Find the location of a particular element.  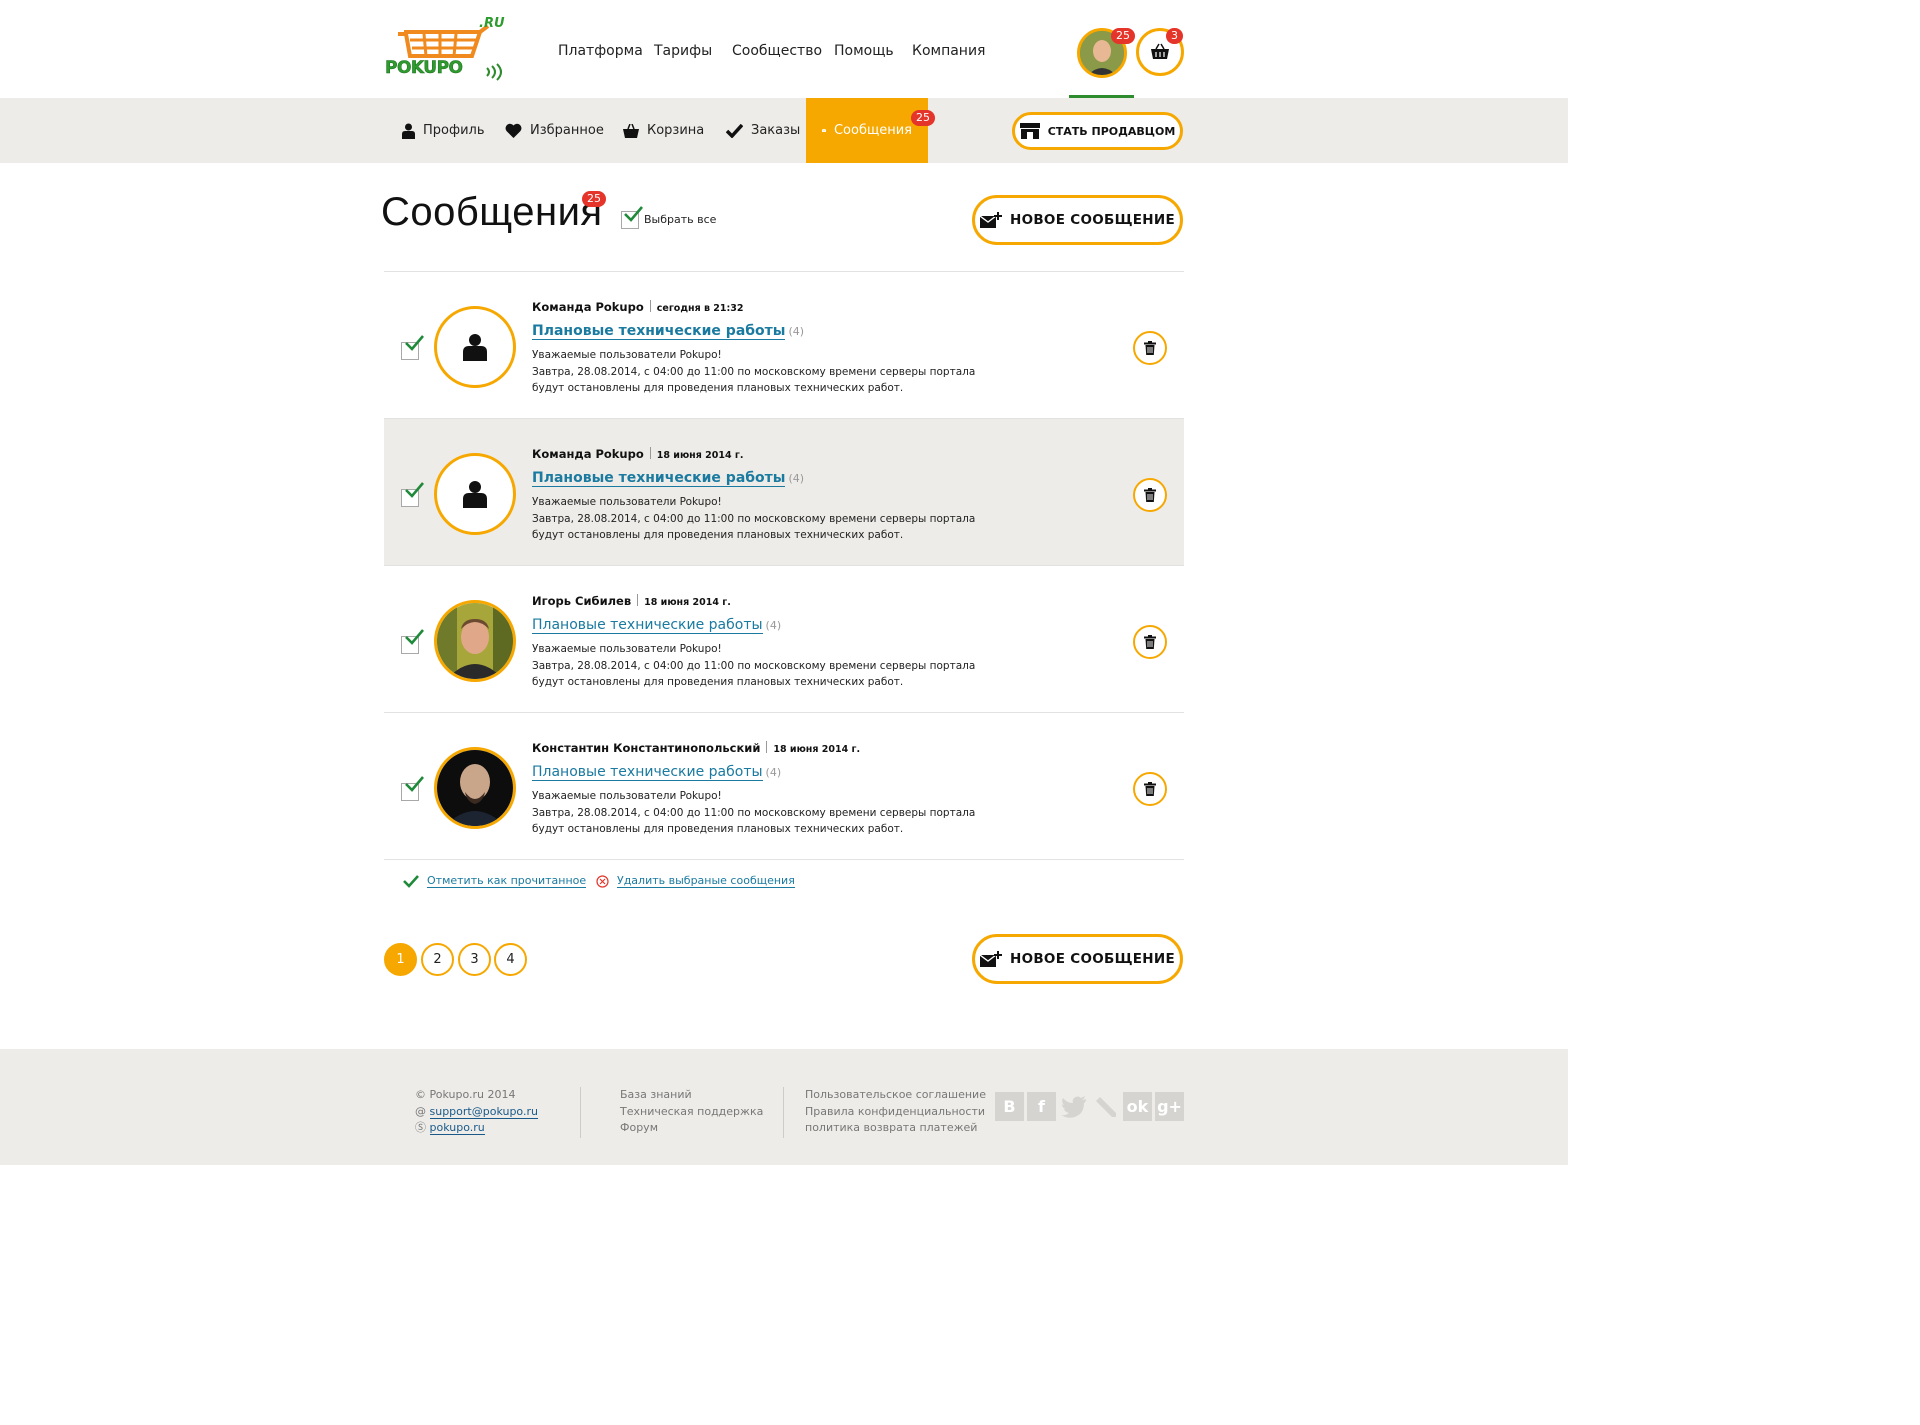

sender-name: Команда Pokupo is located at coordinates (588, 307).